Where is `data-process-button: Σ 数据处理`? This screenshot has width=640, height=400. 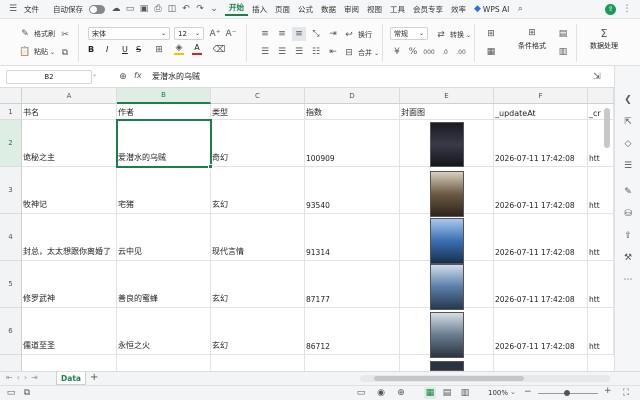 data-process-button: Σ 数据处理 is located at coordinates (604, 38).